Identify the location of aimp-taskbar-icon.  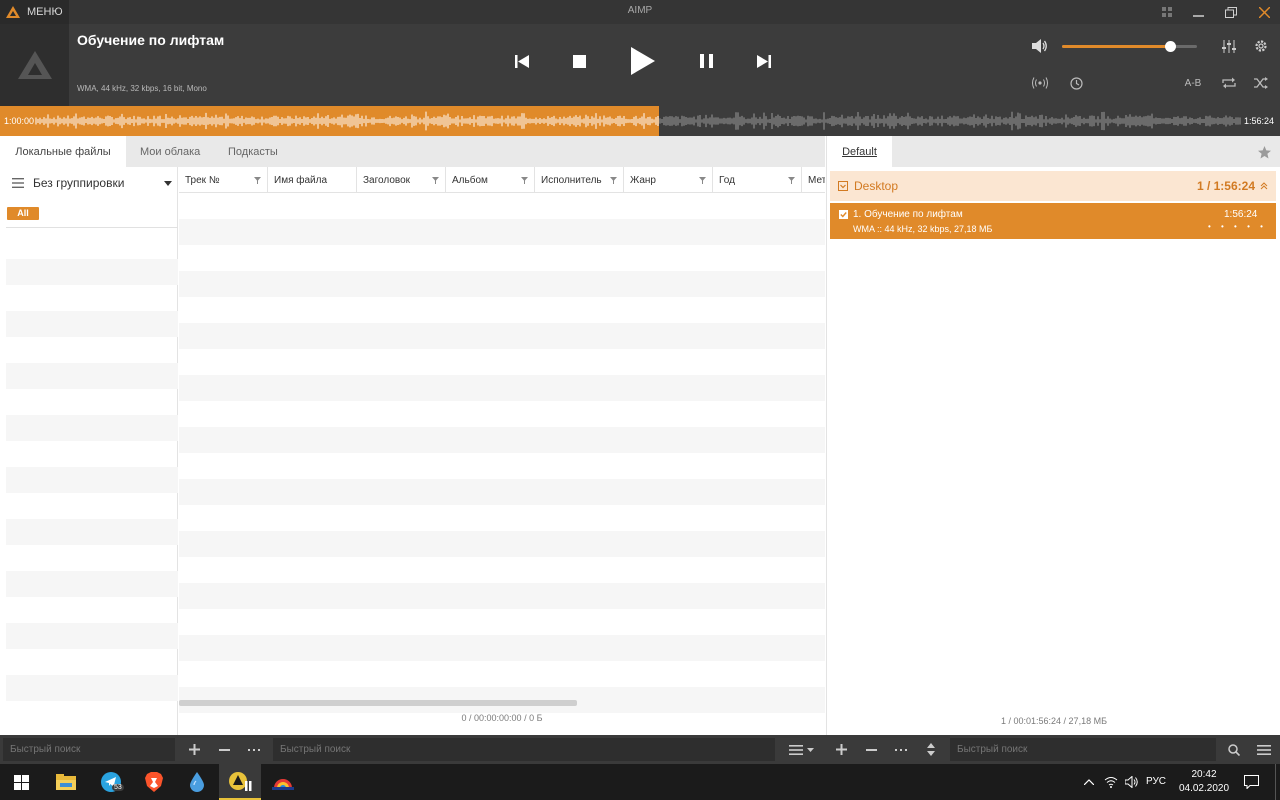
(240, 781).